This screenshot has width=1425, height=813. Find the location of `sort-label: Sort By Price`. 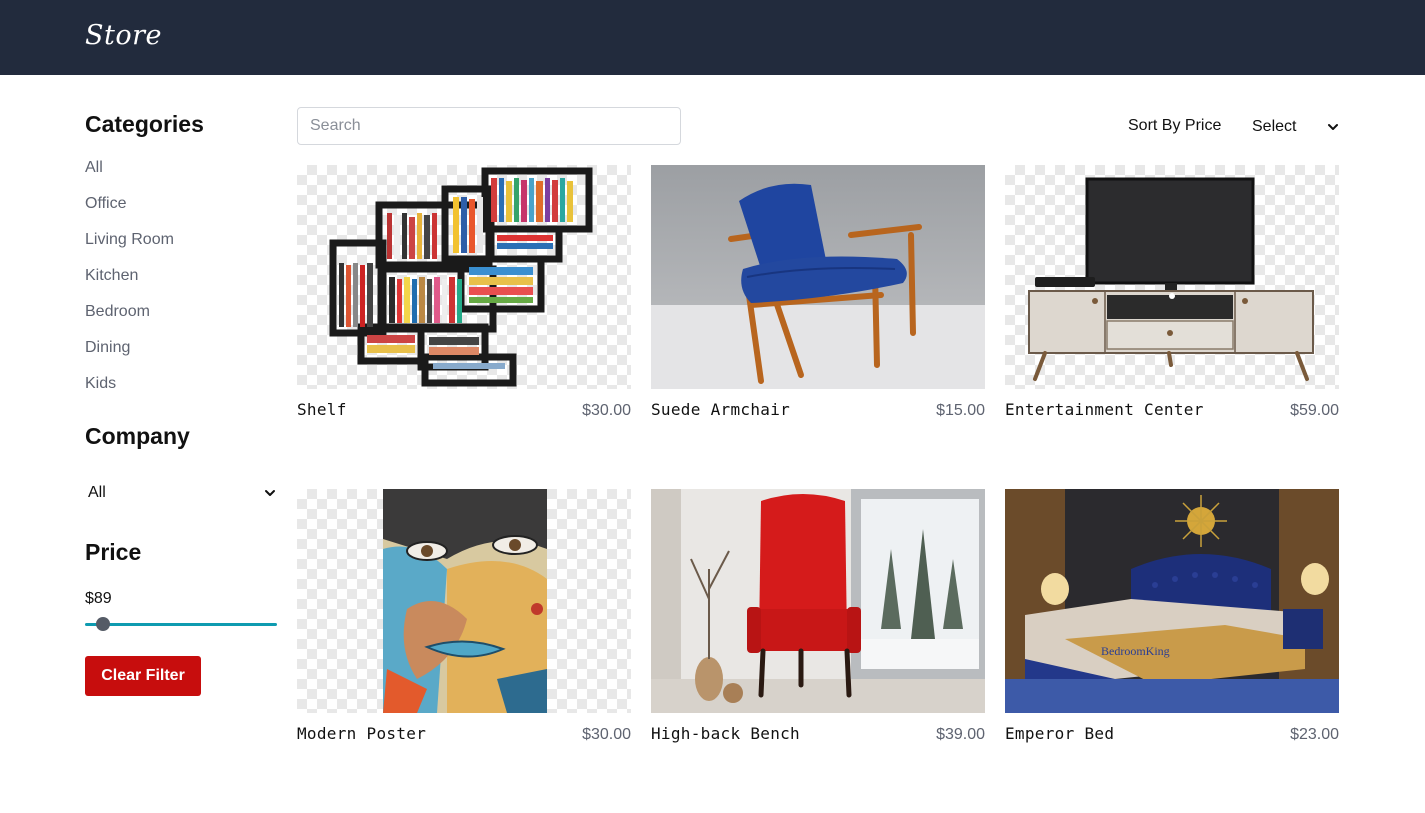

sort-label: Sort By Price is located at coordinates (1175, 125).